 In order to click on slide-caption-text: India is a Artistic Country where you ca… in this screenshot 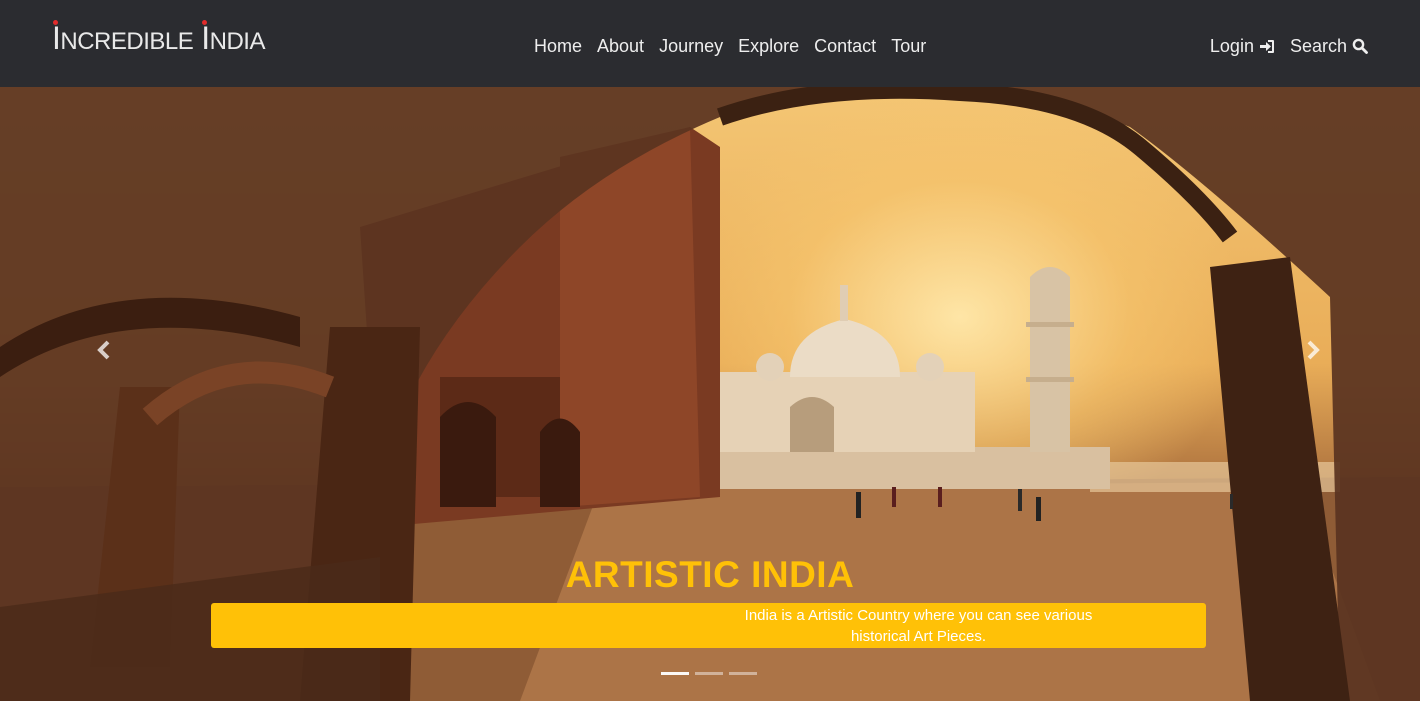, I will do `click(918, 626)`.